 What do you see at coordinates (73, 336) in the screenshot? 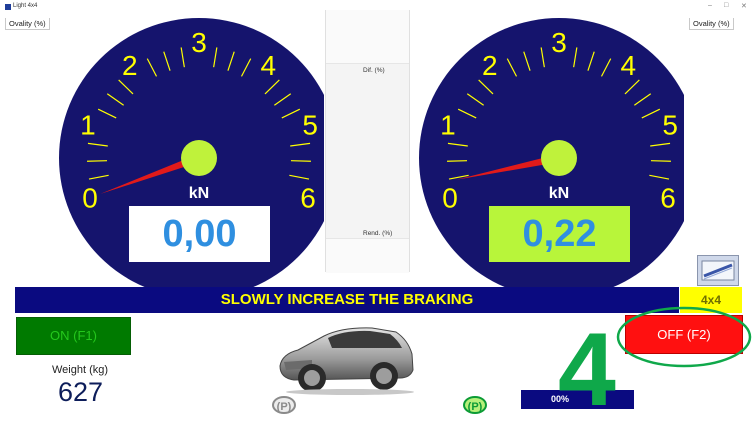
I see `on-button: ON (F1)` at bounding box center [73, 336].